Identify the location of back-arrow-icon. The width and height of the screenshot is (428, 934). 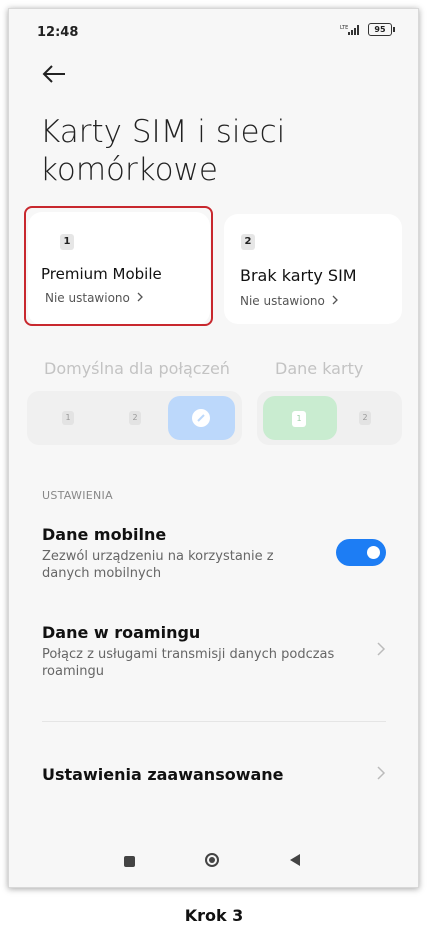
(54, 74).